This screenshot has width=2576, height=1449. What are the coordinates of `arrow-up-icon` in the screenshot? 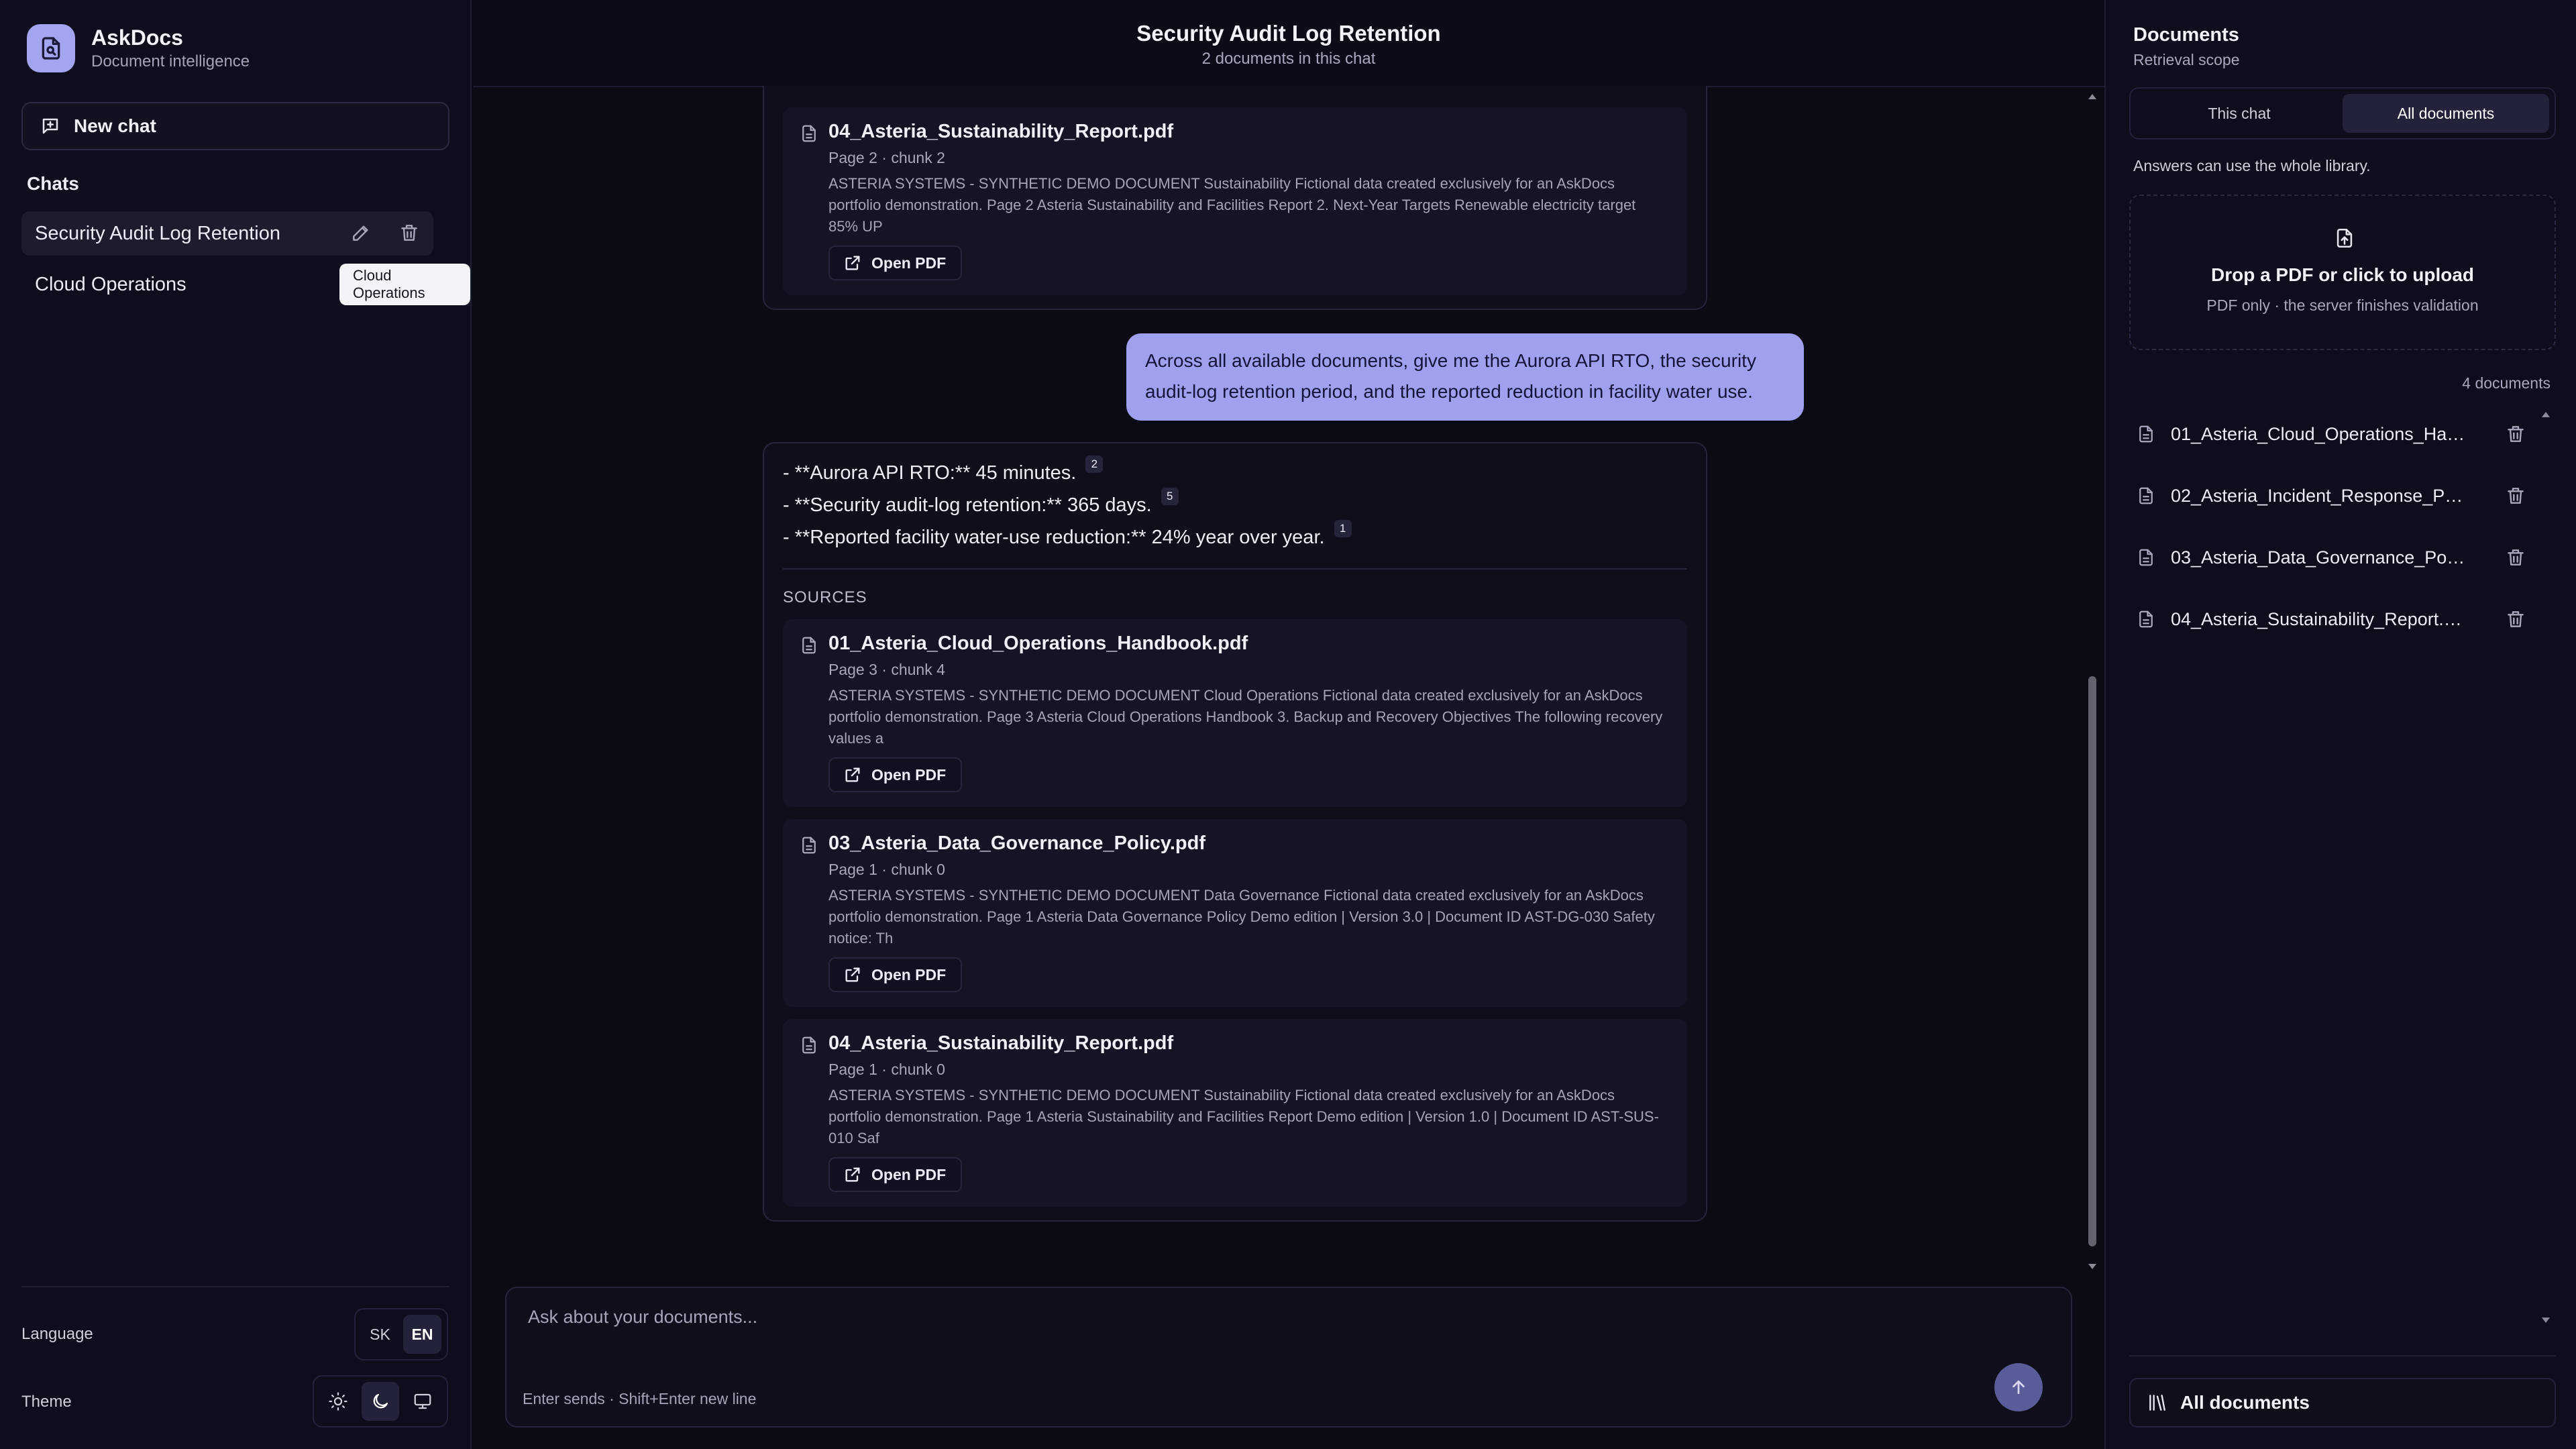 It's located at (2018, 1387).